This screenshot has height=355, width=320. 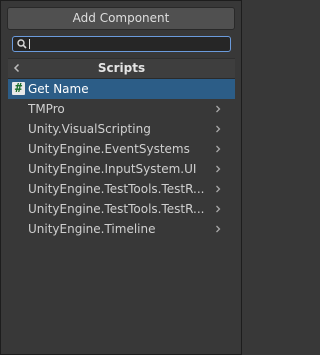 What do you see at coordinates (121, 89) in the screenshot?
I see `list-item-get-name: # Get Name` at bounding box center [121, 89].